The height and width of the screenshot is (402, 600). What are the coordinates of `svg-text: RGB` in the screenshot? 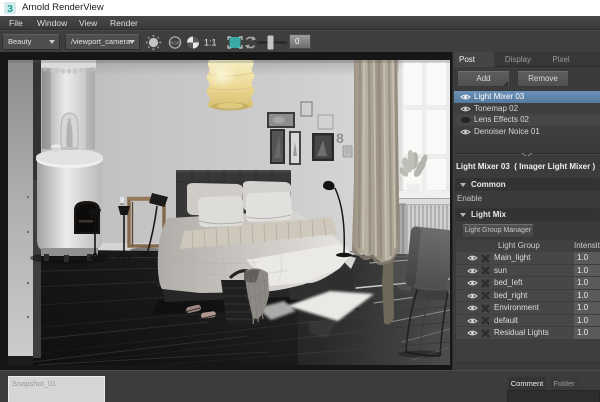 It's located at (175, 43).